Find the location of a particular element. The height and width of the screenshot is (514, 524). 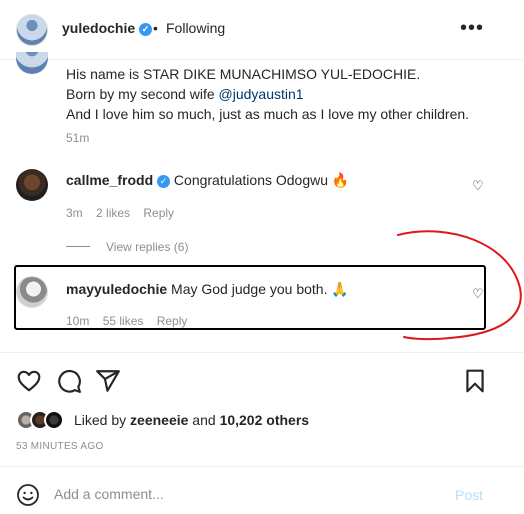

praying-hands-emoji-icon: 🙏 is located at coordinates (340, 289).